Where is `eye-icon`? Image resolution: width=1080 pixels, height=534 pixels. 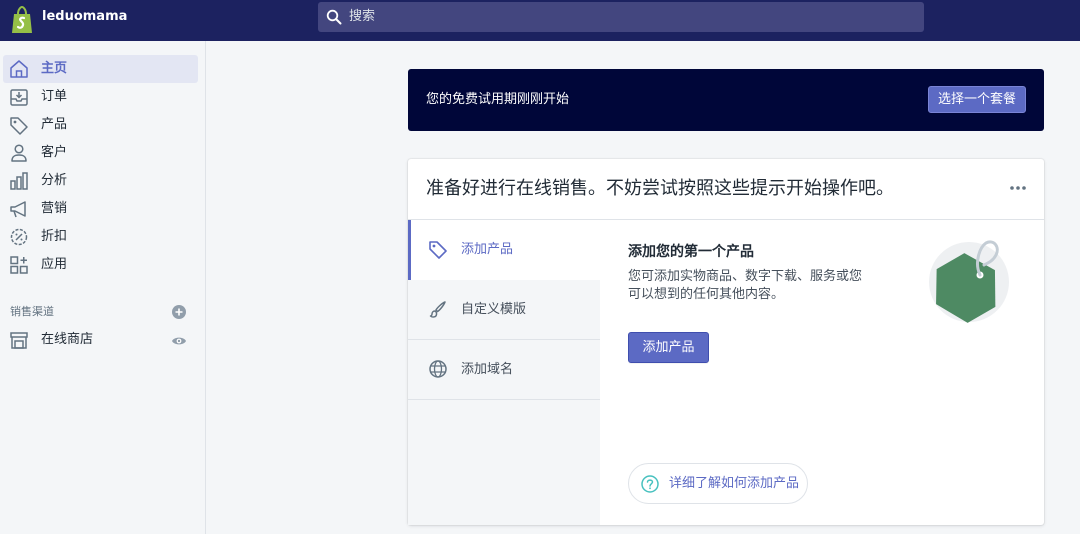
eye-icon is located at coordinates (179, 341).